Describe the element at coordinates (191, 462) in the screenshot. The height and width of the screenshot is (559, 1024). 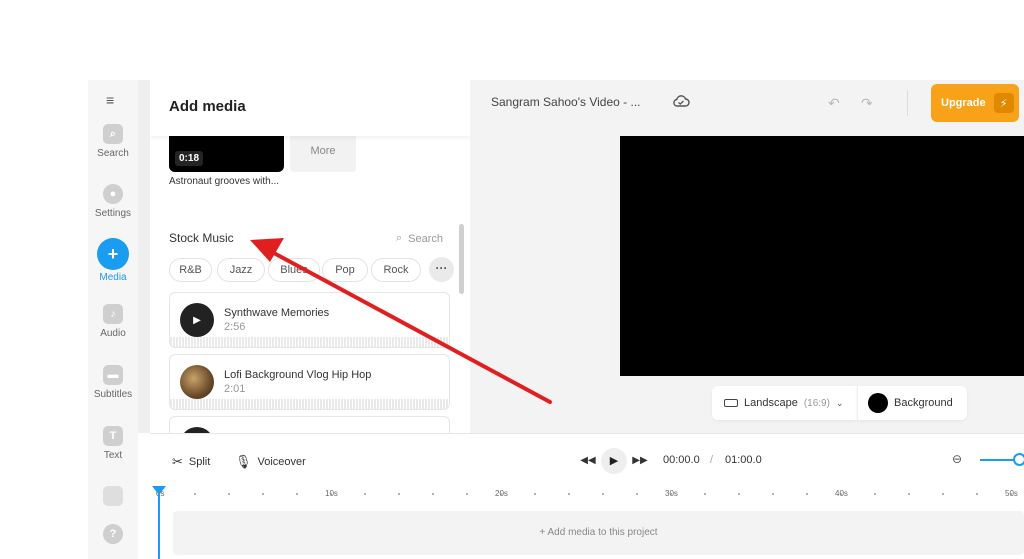
I see `split-button: ✂ Split` at that location.